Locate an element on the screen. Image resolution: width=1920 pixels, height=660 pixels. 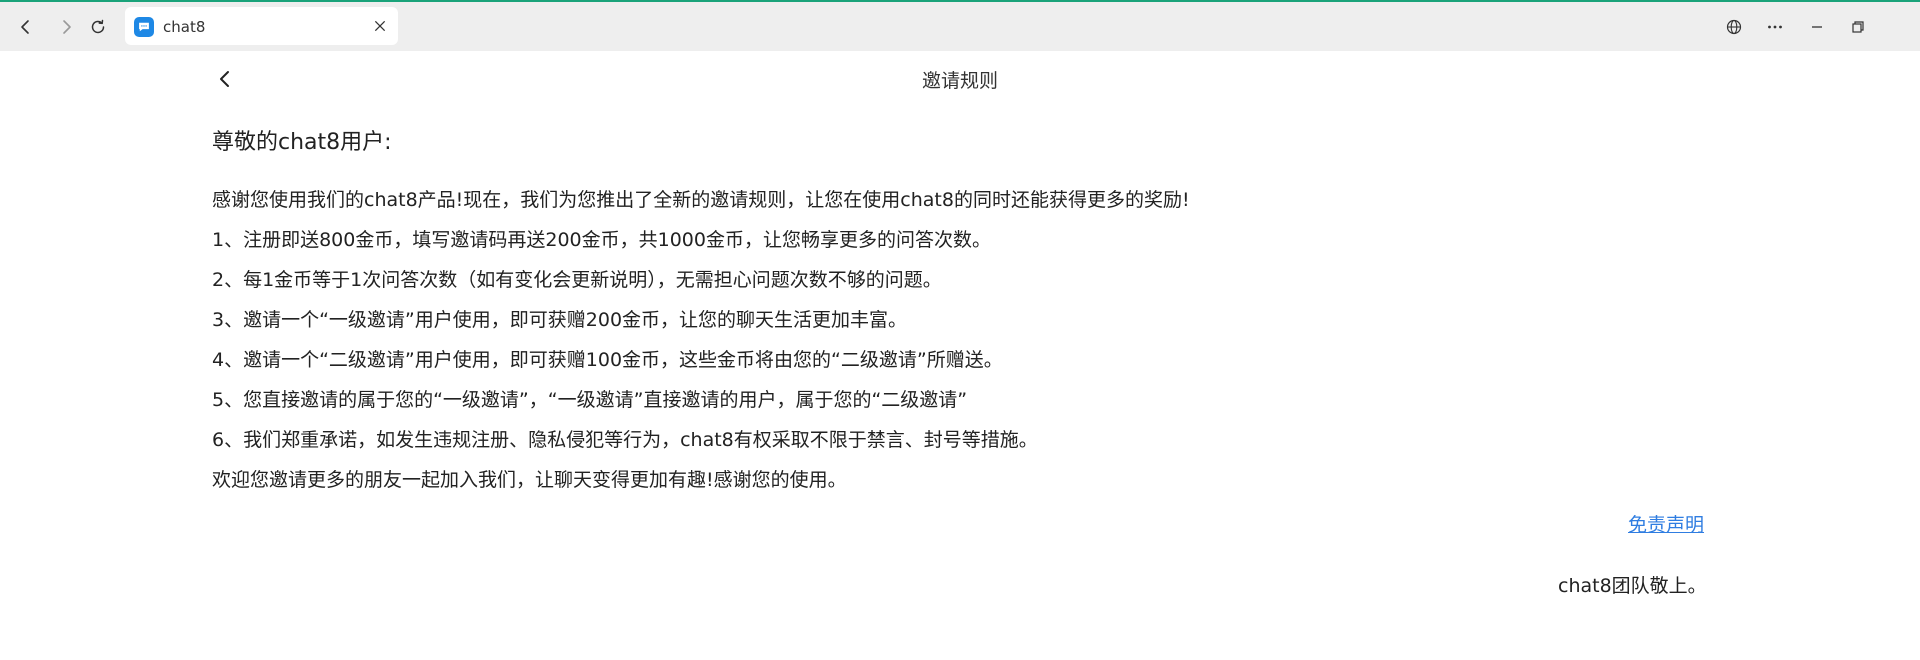
forward-arrow-icon is located at coordinates (67, 27).